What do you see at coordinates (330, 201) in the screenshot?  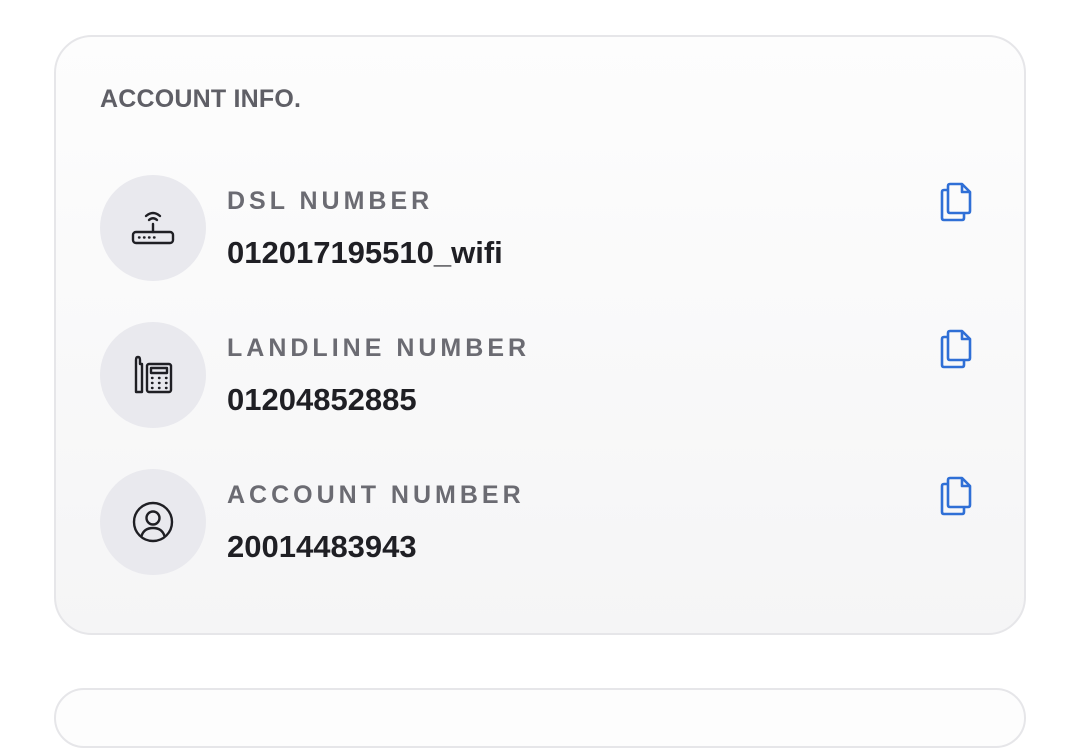 I see `dsl-number-label: DSL NUMBER` at bounding box center [330, 201].